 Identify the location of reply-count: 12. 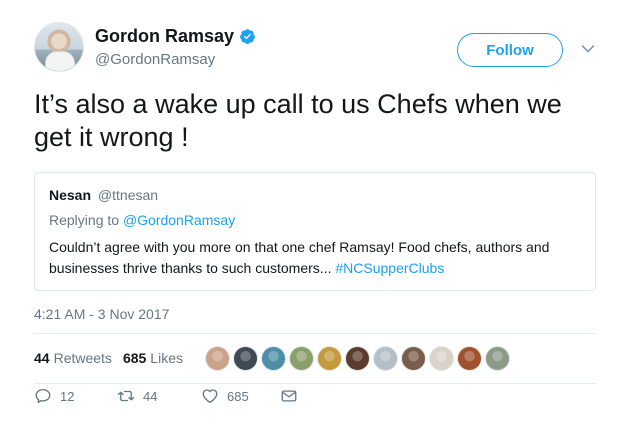
(67, 396).